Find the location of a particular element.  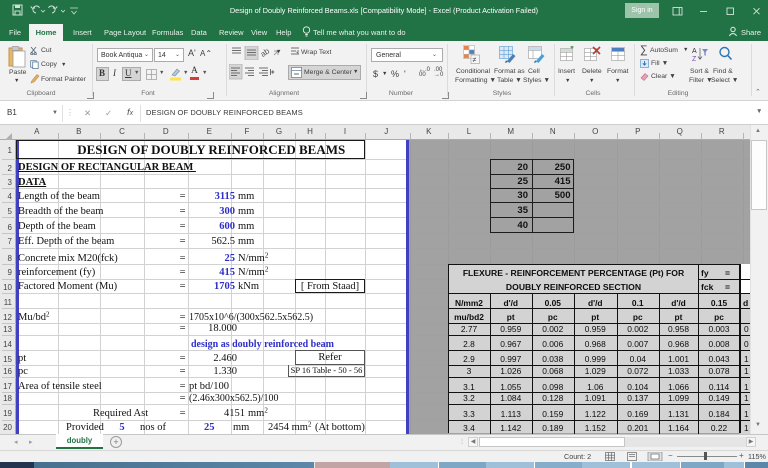

svg-text: ab is located at coordinates (266, 52).